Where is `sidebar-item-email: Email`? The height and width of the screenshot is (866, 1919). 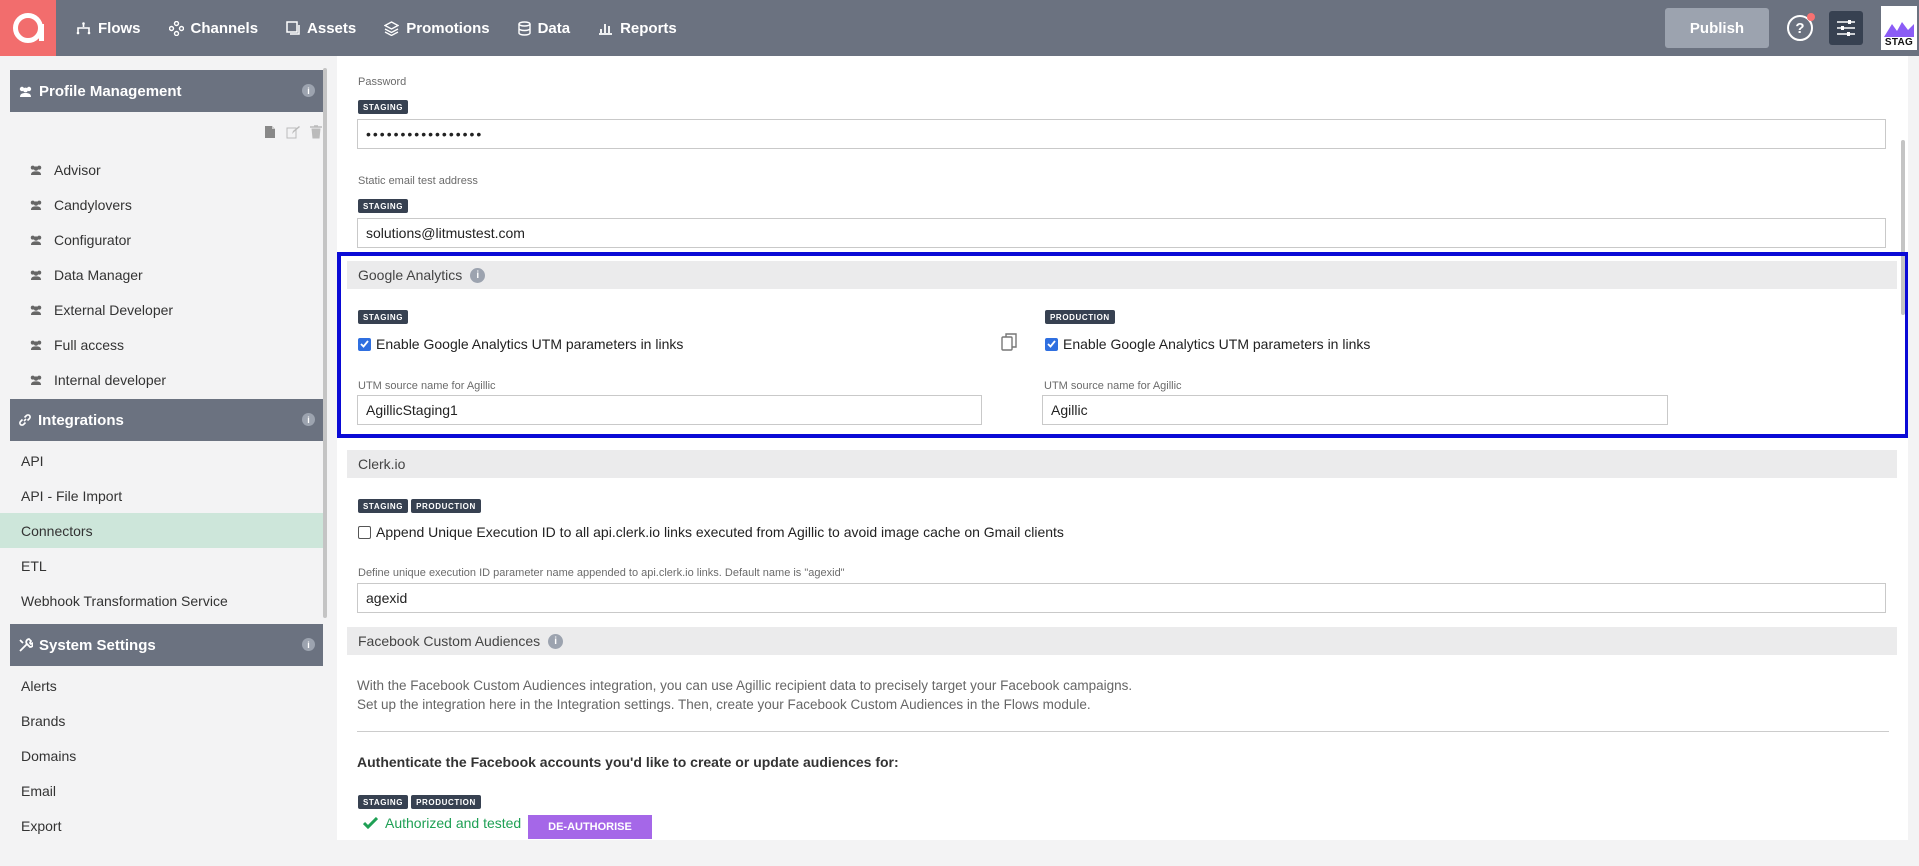
sidebar-item-email: Email is located at coordinates (162, 790).